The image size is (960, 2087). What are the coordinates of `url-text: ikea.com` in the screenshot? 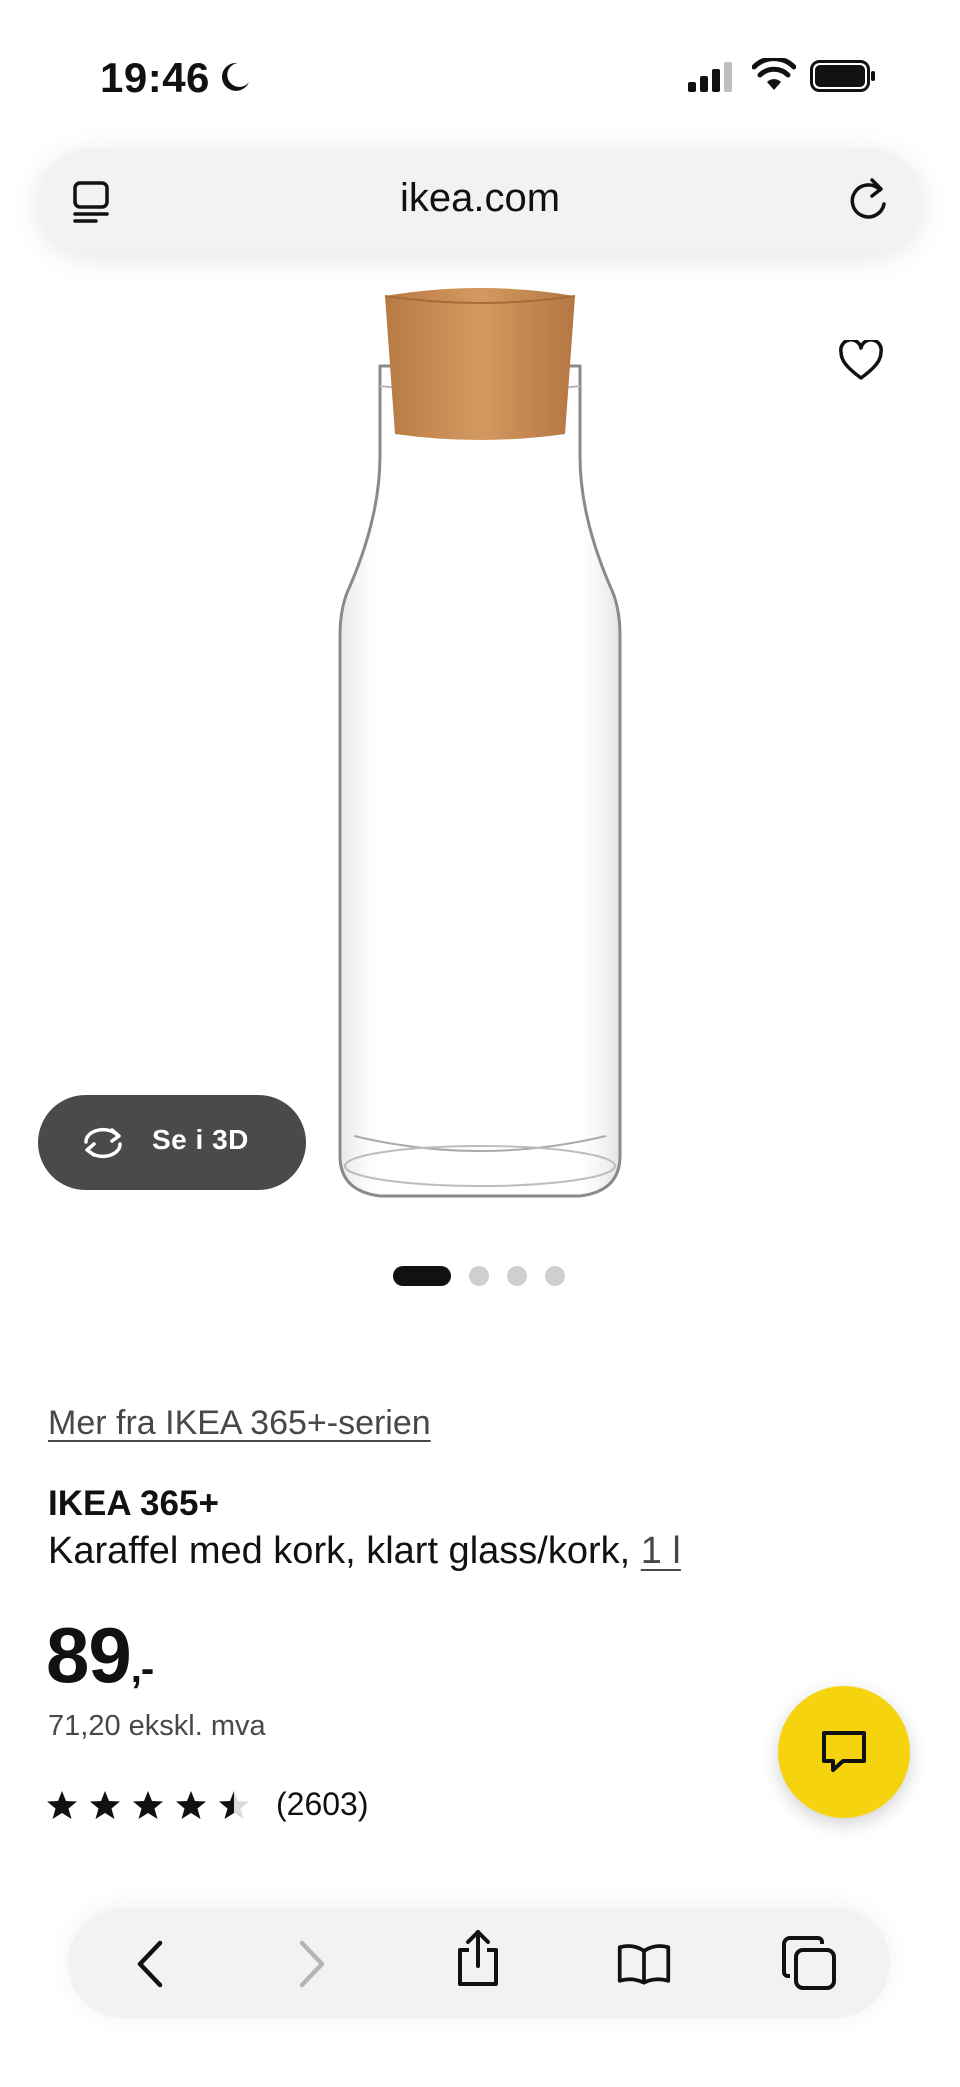 It's located at (480, 198).